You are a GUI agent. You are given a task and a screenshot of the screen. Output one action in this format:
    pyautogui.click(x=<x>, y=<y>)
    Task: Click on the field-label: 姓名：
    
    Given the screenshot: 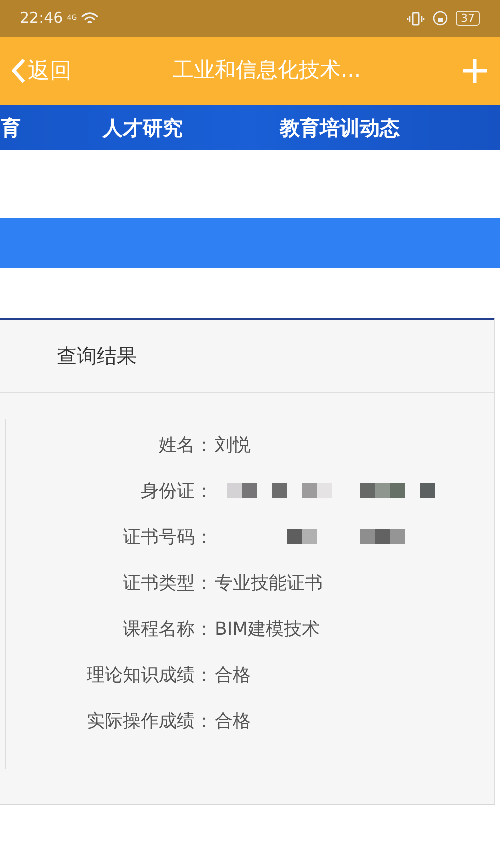 What is the action you would take?
    pyautogui.click(x=185, y=446)
    